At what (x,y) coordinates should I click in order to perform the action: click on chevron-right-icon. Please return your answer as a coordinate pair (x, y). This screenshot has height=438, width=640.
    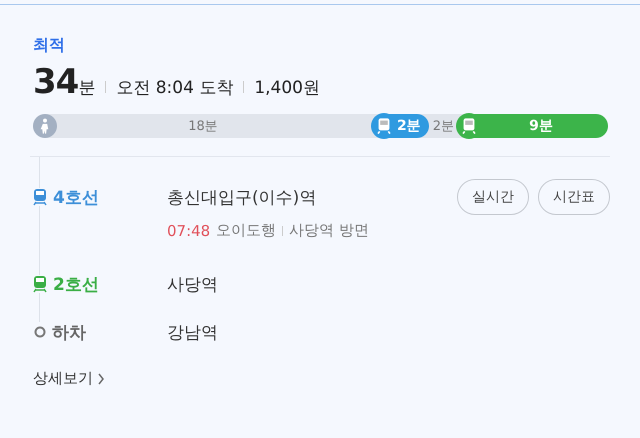
    Looking at the image, I should click on (101, 378).